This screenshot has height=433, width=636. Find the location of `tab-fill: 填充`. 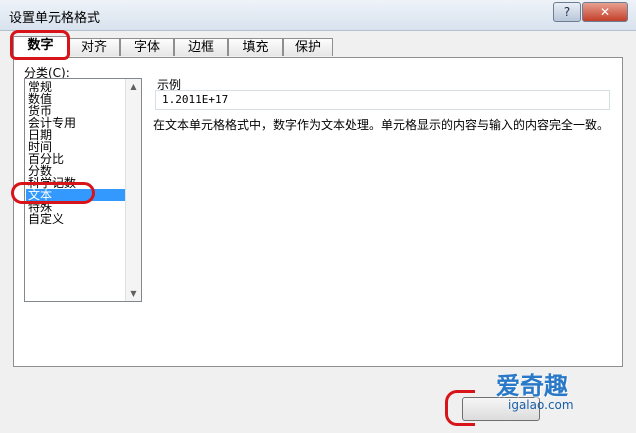

tab-fill: 填充 is located at coordinates (255, 47).